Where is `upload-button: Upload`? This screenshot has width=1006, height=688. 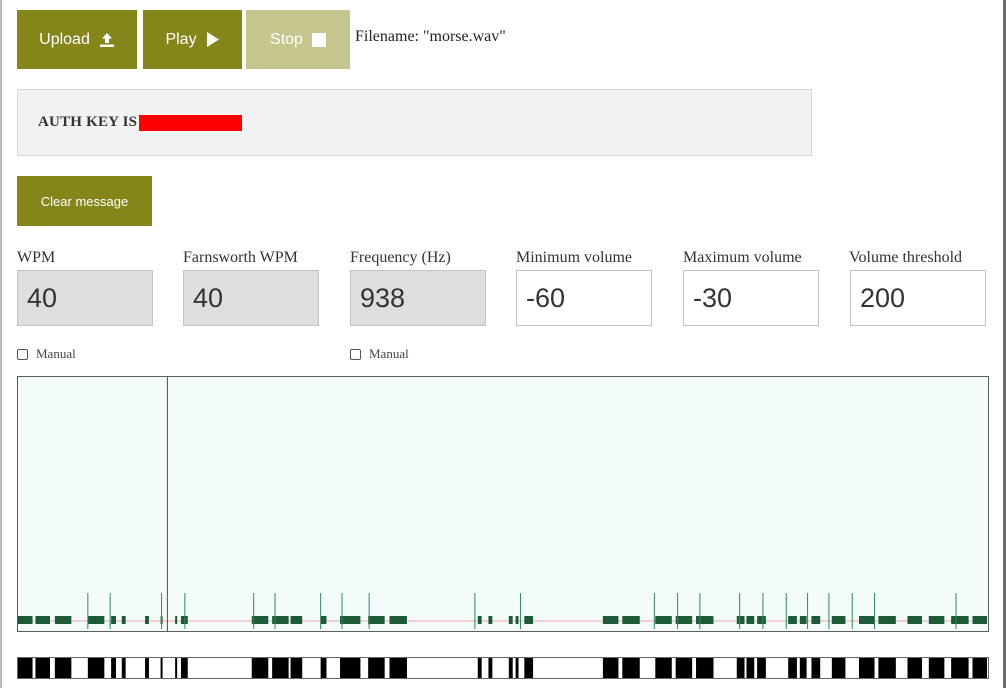 upload-button: Upload is located at coordinates (77, 39).